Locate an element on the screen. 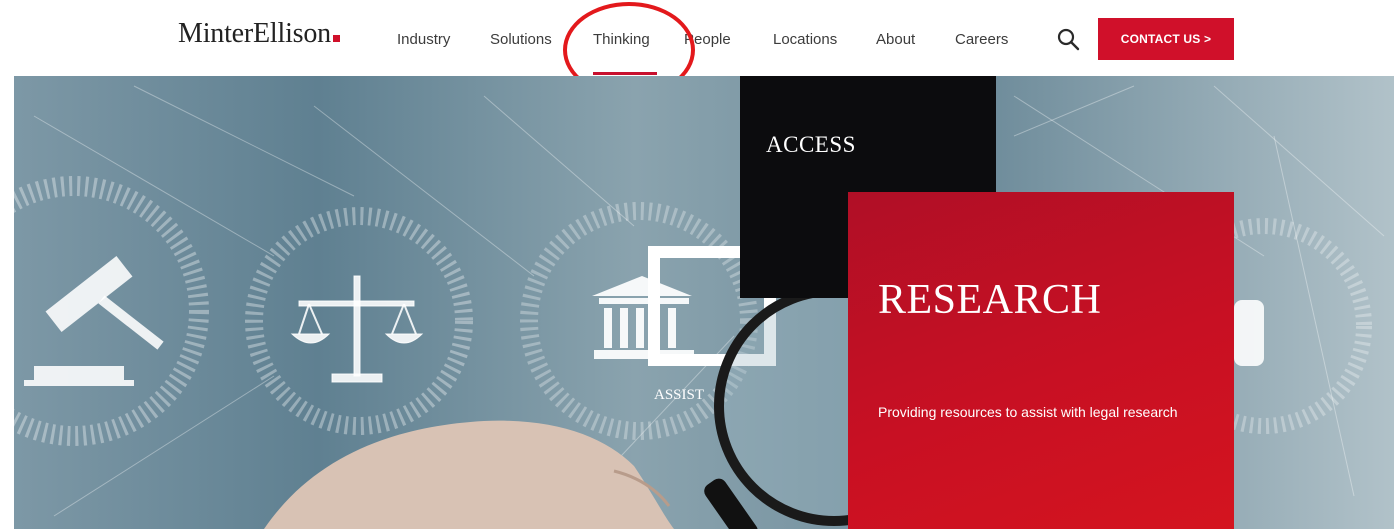  assist-label: ASSIST is located at coordinates (679, 395).